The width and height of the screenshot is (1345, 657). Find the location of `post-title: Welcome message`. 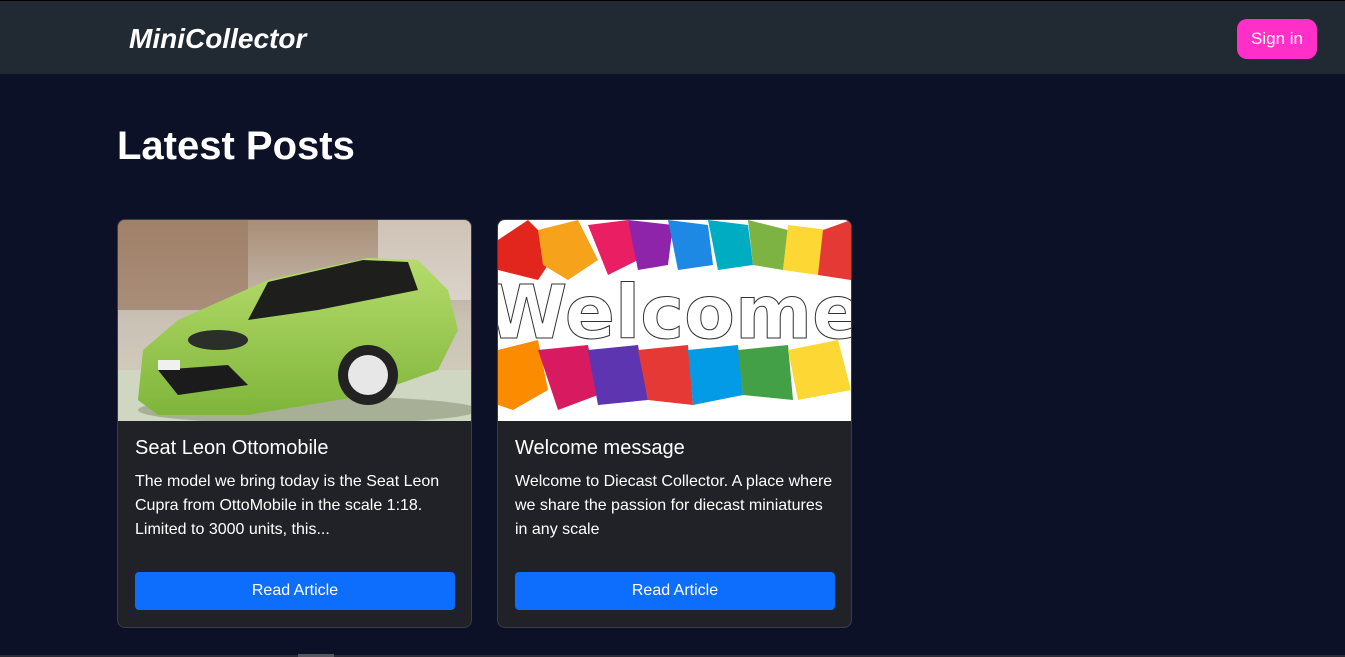

post-title: Welcome message is located at coordinates (600, 448).